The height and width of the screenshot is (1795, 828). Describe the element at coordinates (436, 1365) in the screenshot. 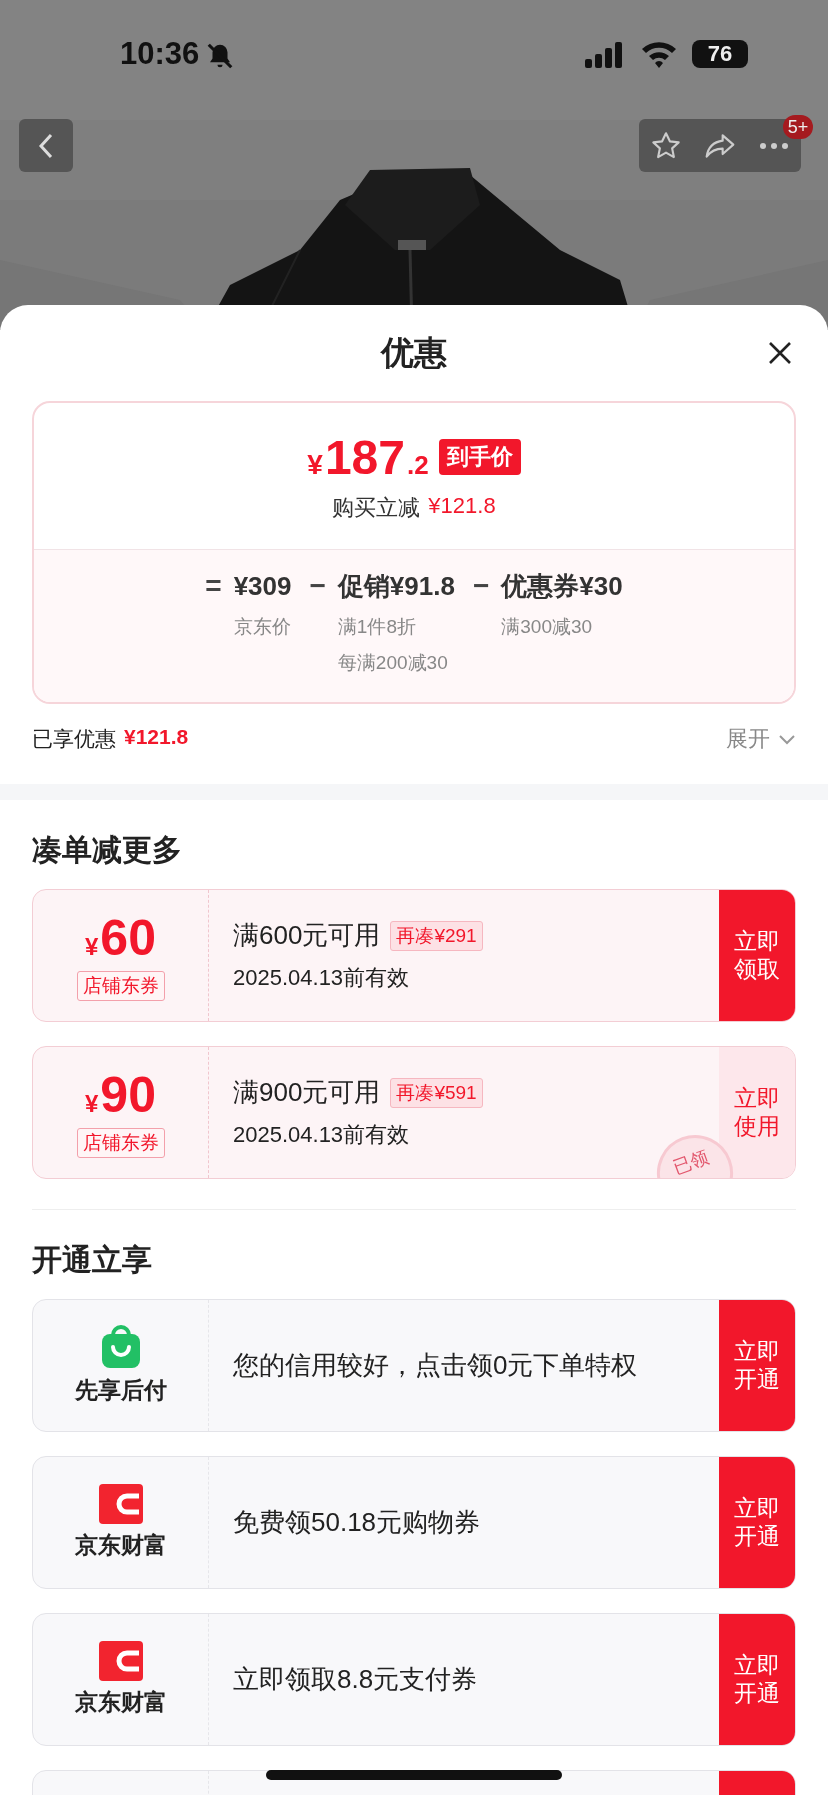

I see `offer-text: 您的信用较好，点击领0元下单特权` at that location.